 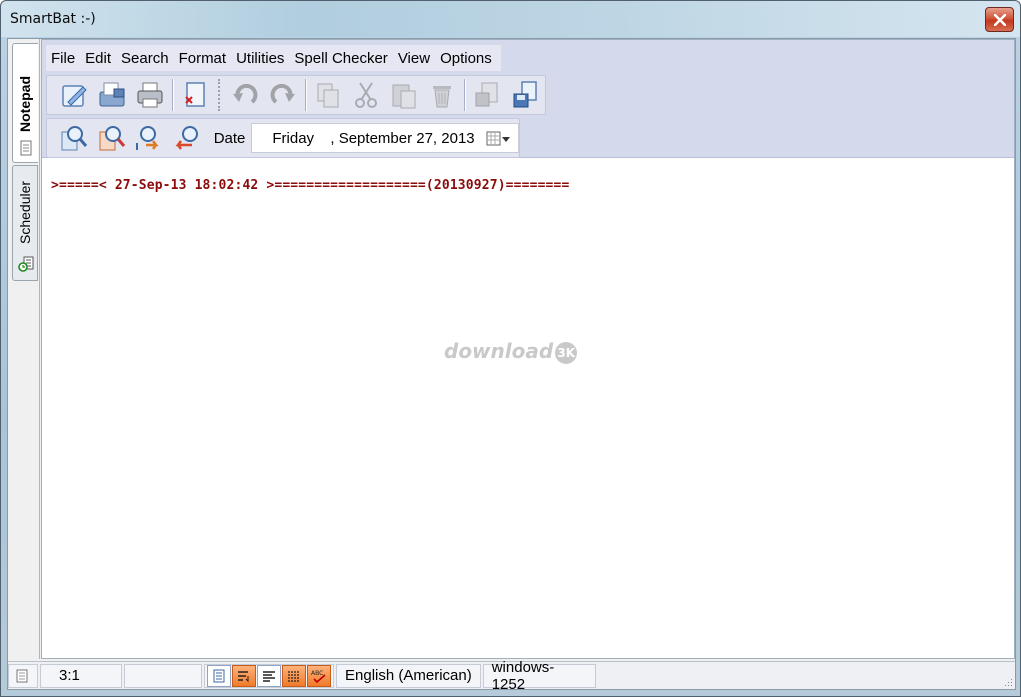 I want to click on watermark-logo: download 3K, so click(x=511, y=351).